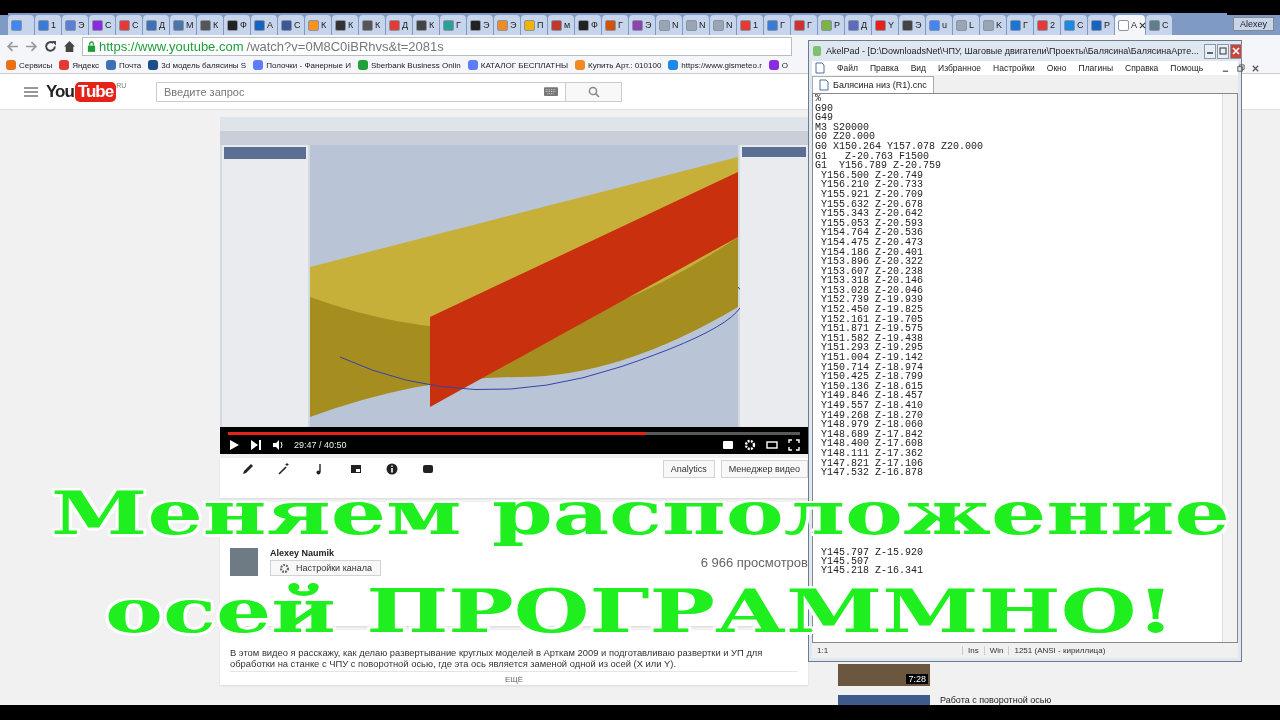 The width and height of the screenshot is (1280, 720). Describe the element at coordinates (872, 386) in the screenshot. I see `code-line: Y150.136 Z-18.615` at that location.